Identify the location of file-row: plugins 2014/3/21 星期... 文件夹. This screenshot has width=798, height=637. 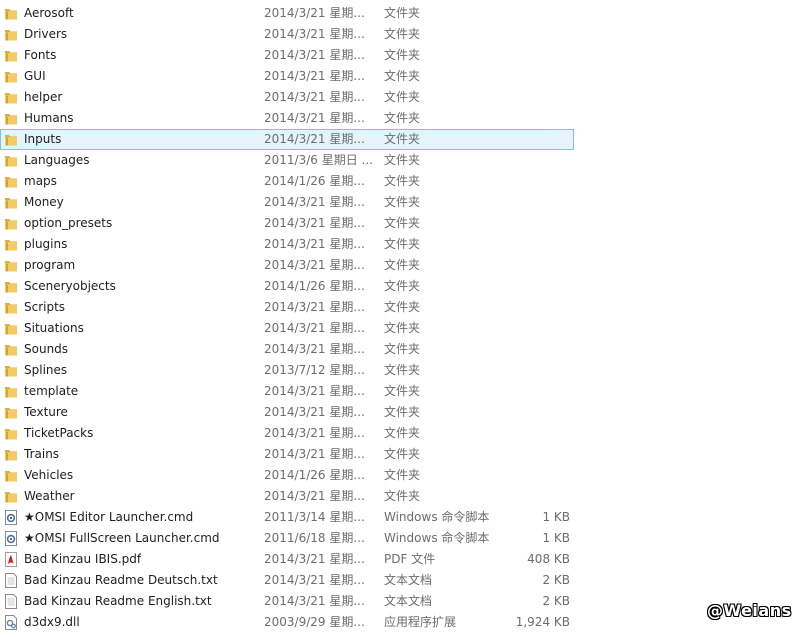
(290, 244).